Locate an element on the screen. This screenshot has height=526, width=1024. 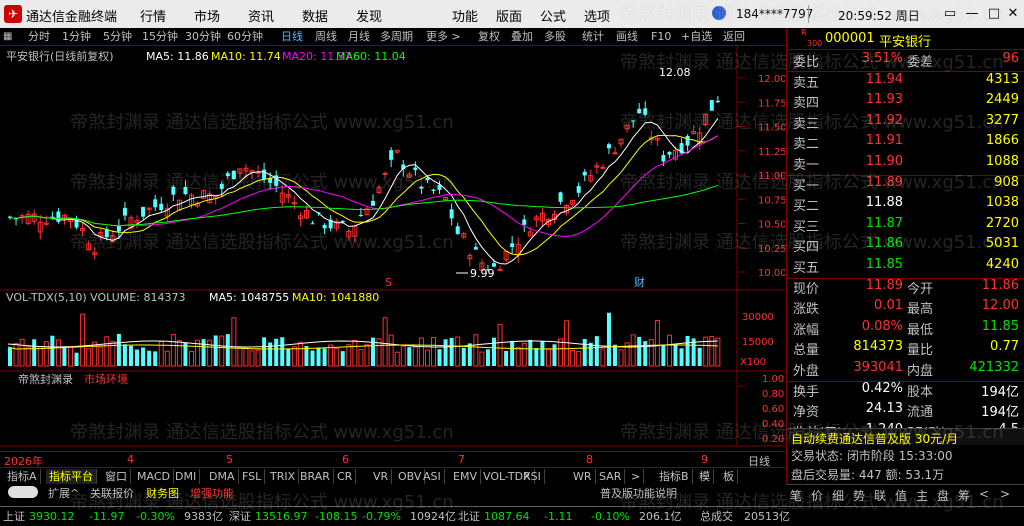
buy-label: 买二 is located at coordinates (806, 207).